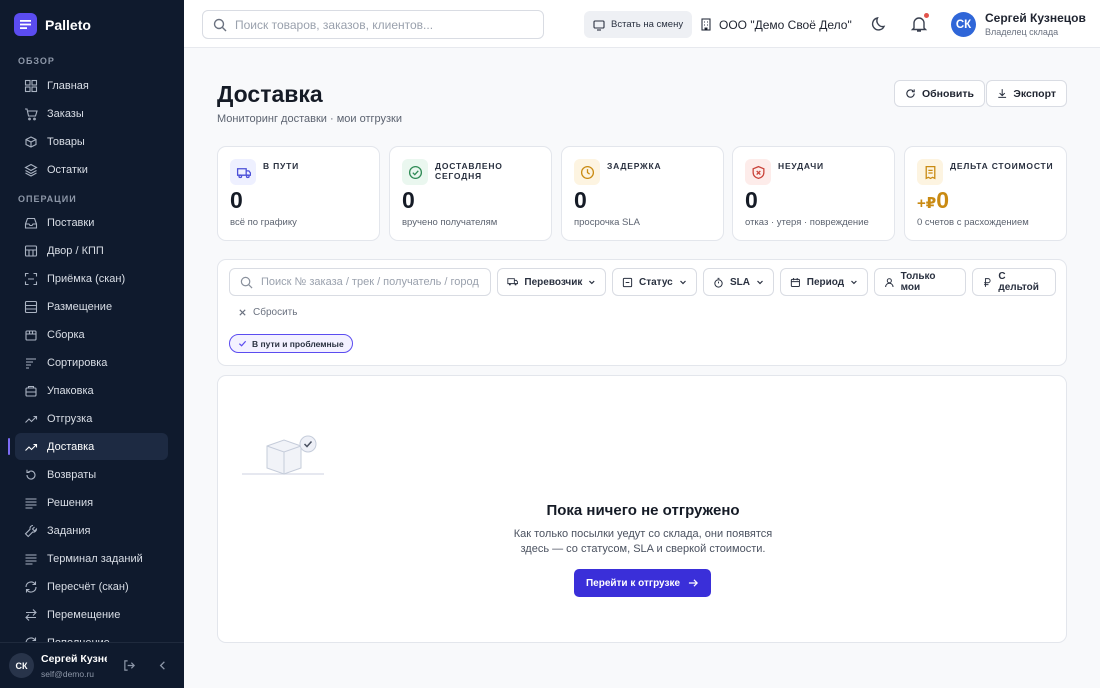 This screenshot has height=688, width=1100. I want to click on stat-card: НЕУДАЧИ 0 отказ · утеря · повреждение, so click(813, 193).